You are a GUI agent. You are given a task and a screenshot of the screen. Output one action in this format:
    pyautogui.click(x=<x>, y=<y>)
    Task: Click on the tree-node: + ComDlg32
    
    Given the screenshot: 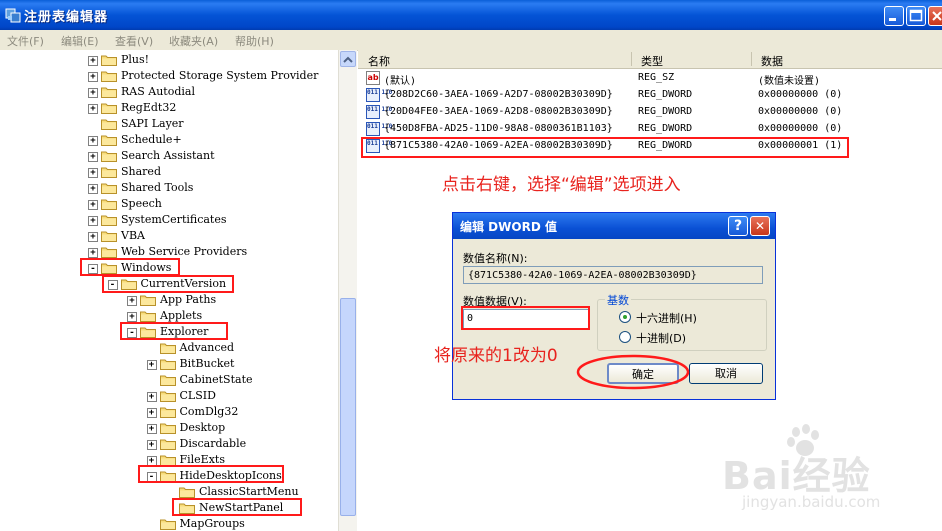 What is the action you would take?
    pyautogui.click(x=170, y=413)
    